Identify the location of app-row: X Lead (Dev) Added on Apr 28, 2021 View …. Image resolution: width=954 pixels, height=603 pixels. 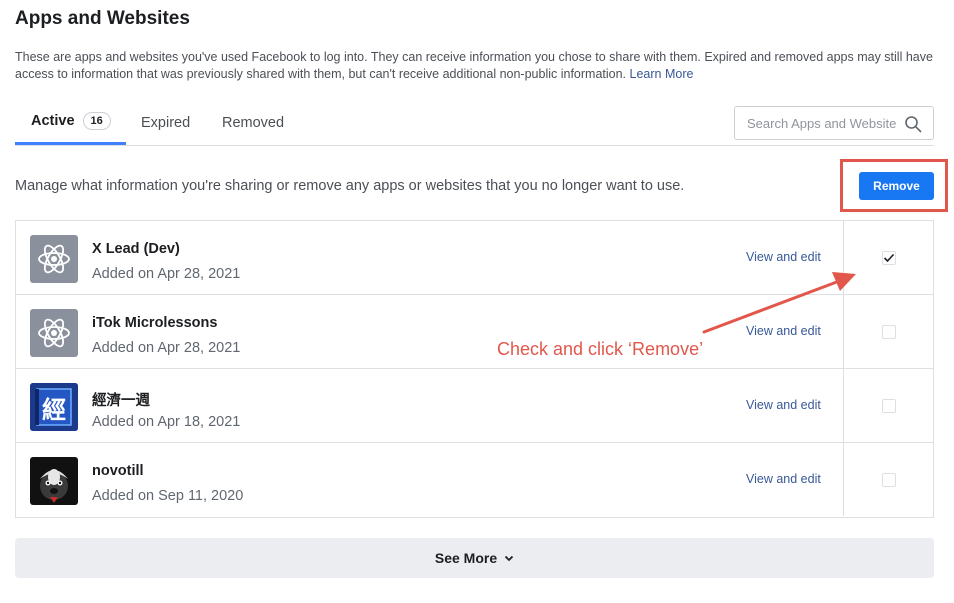
(474, 258).